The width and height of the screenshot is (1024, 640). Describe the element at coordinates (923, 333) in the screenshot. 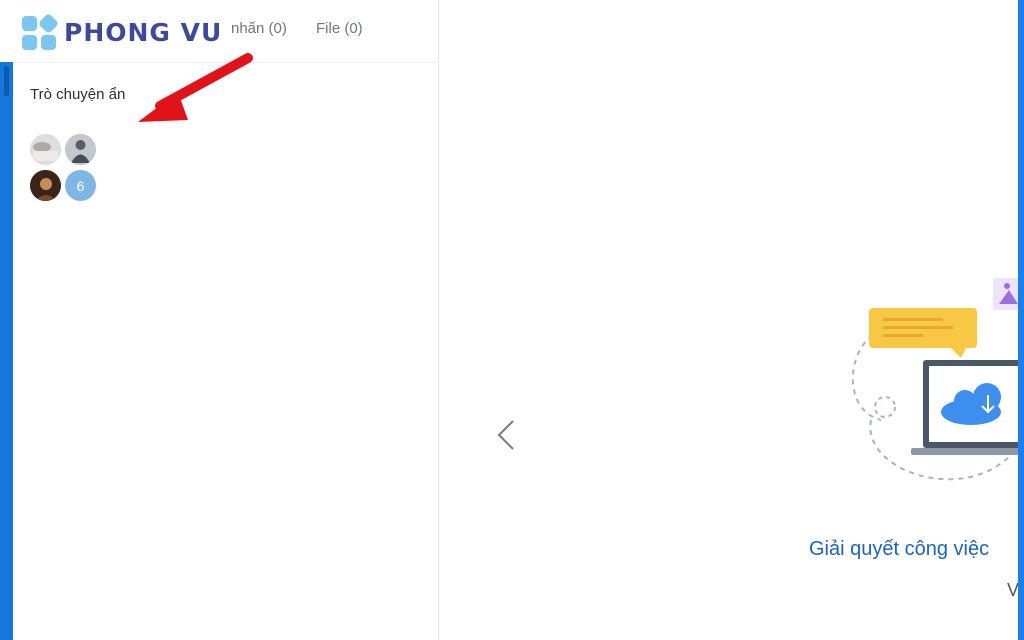

I see `chat-bubble-icon` at that location.